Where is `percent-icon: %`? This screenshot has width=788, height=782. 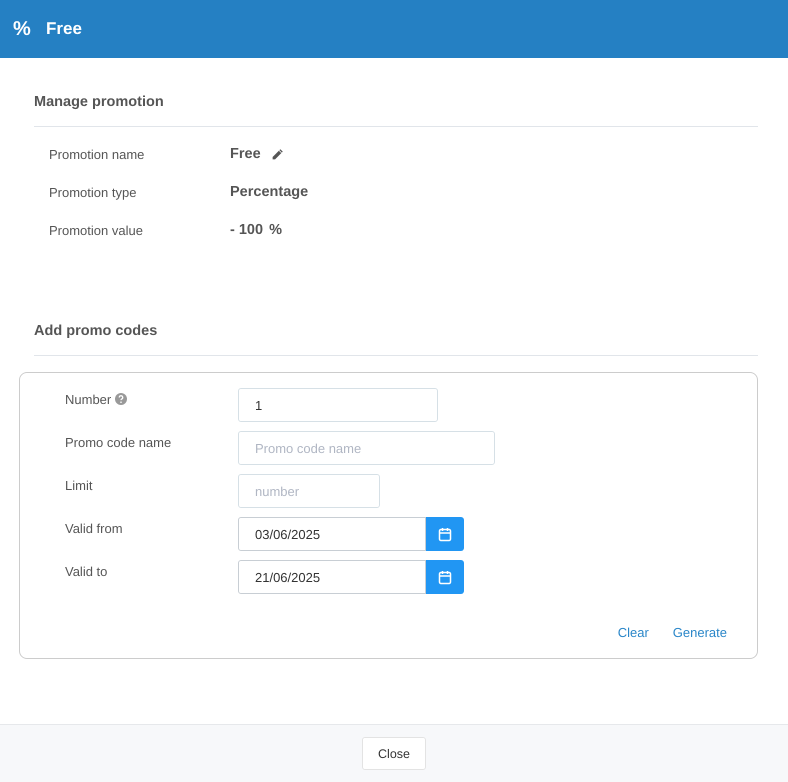 percent-icon: % is located at coordinates (23, 29).